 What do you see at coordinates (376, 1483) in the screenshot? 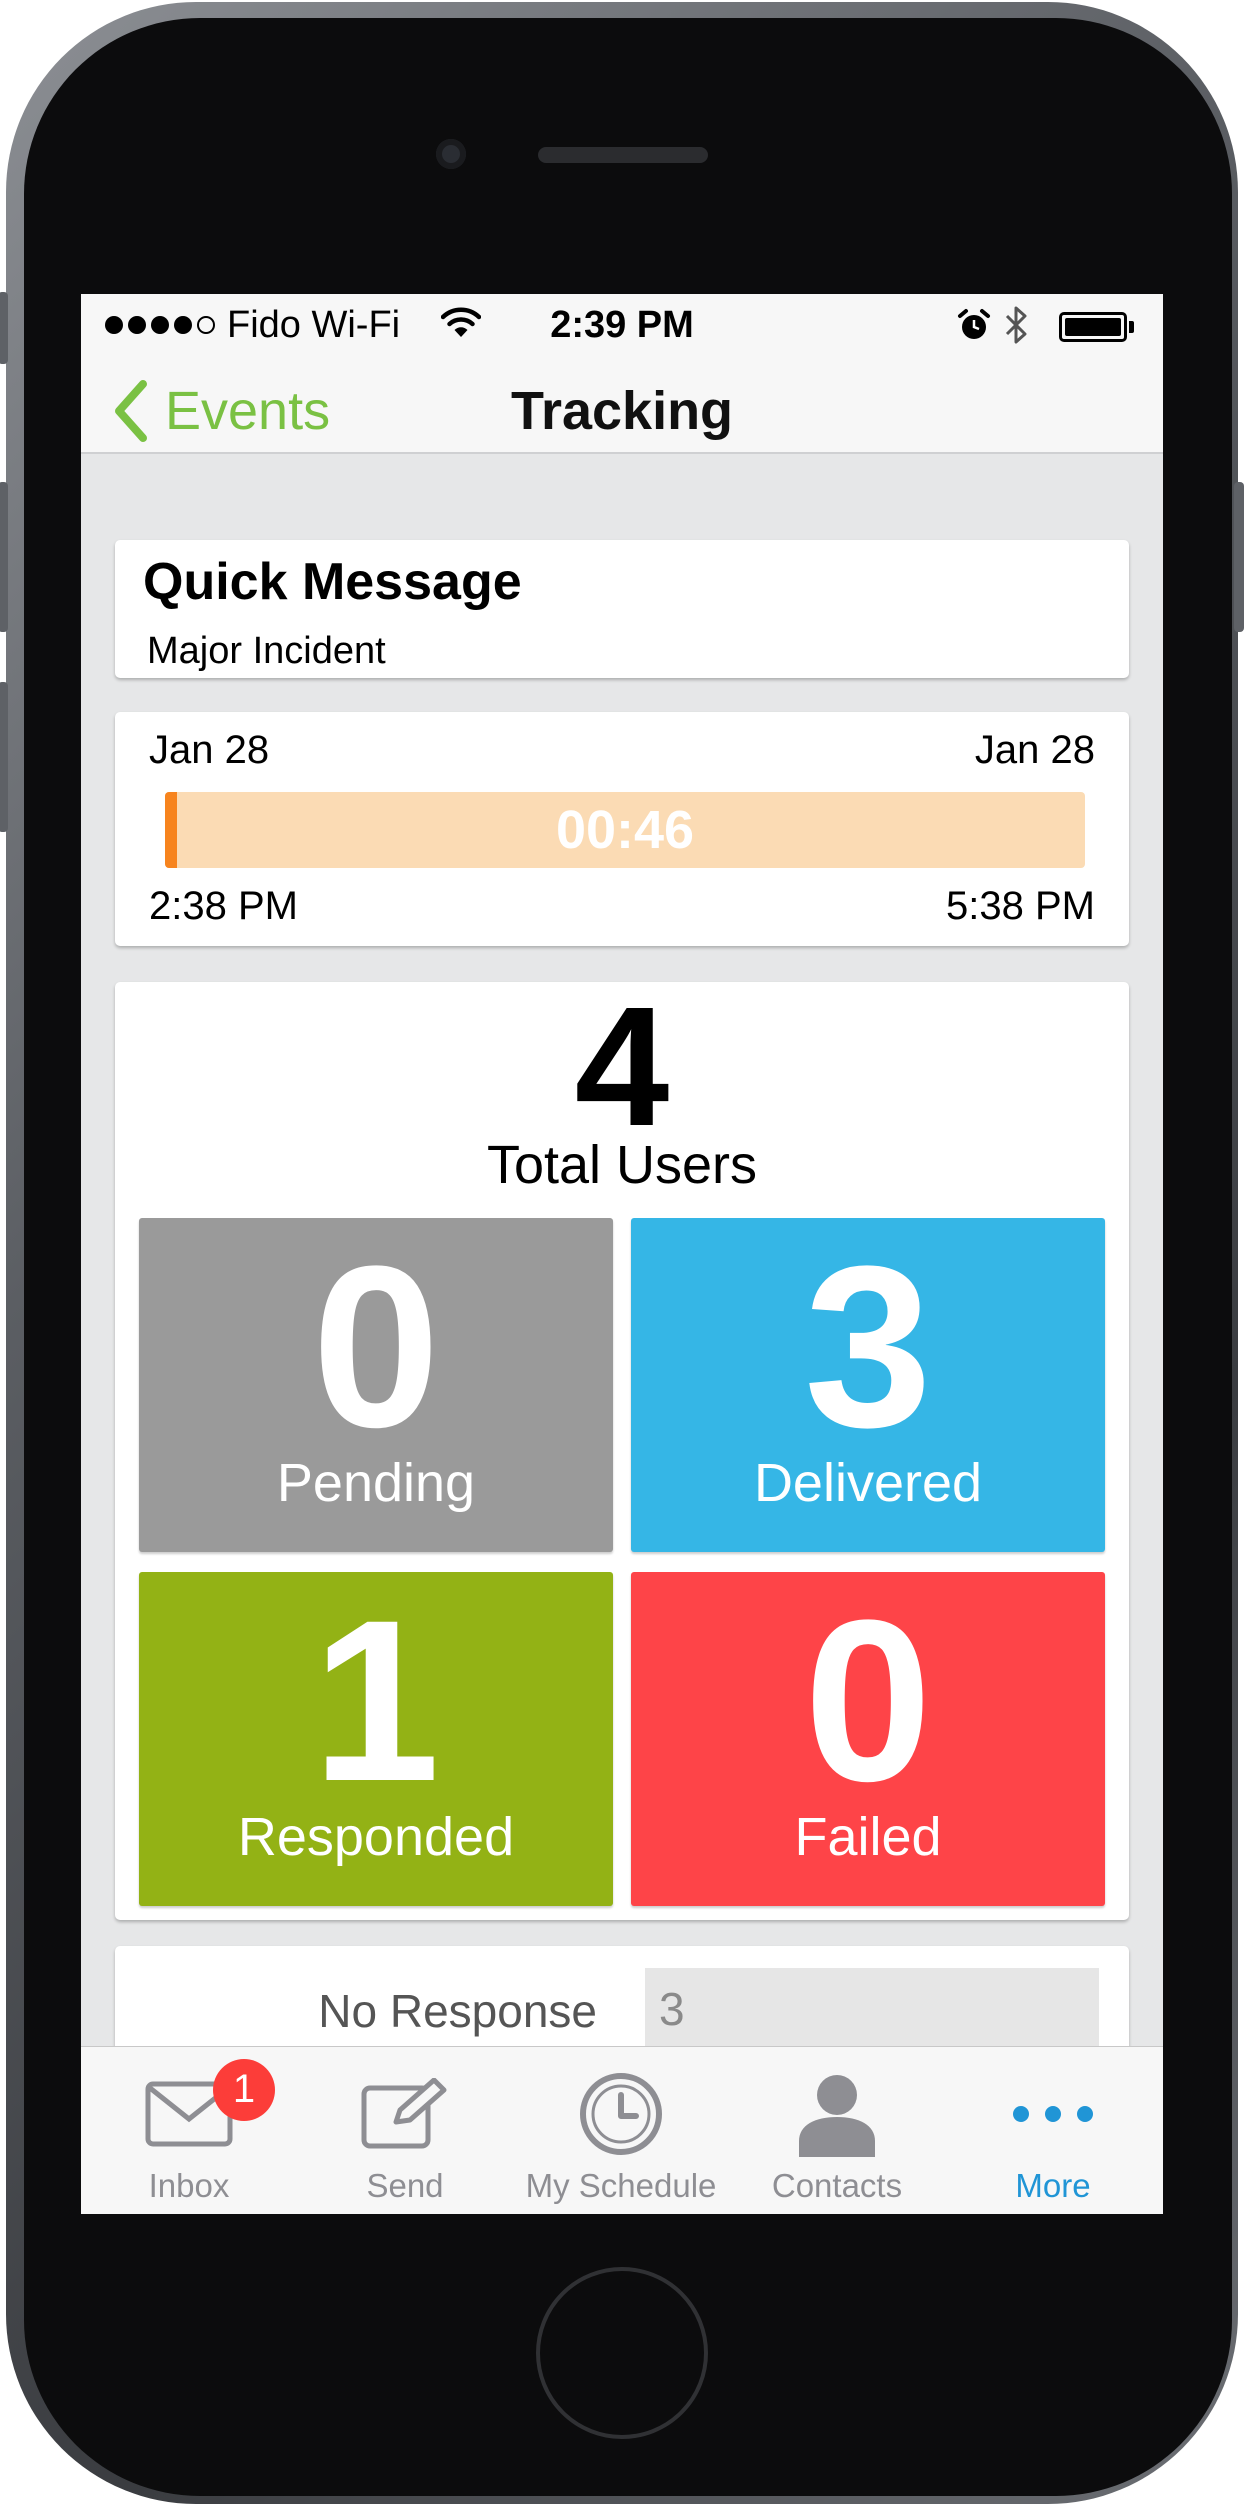
I see `pending-label: Pending` at bounding box center [376, 1483].